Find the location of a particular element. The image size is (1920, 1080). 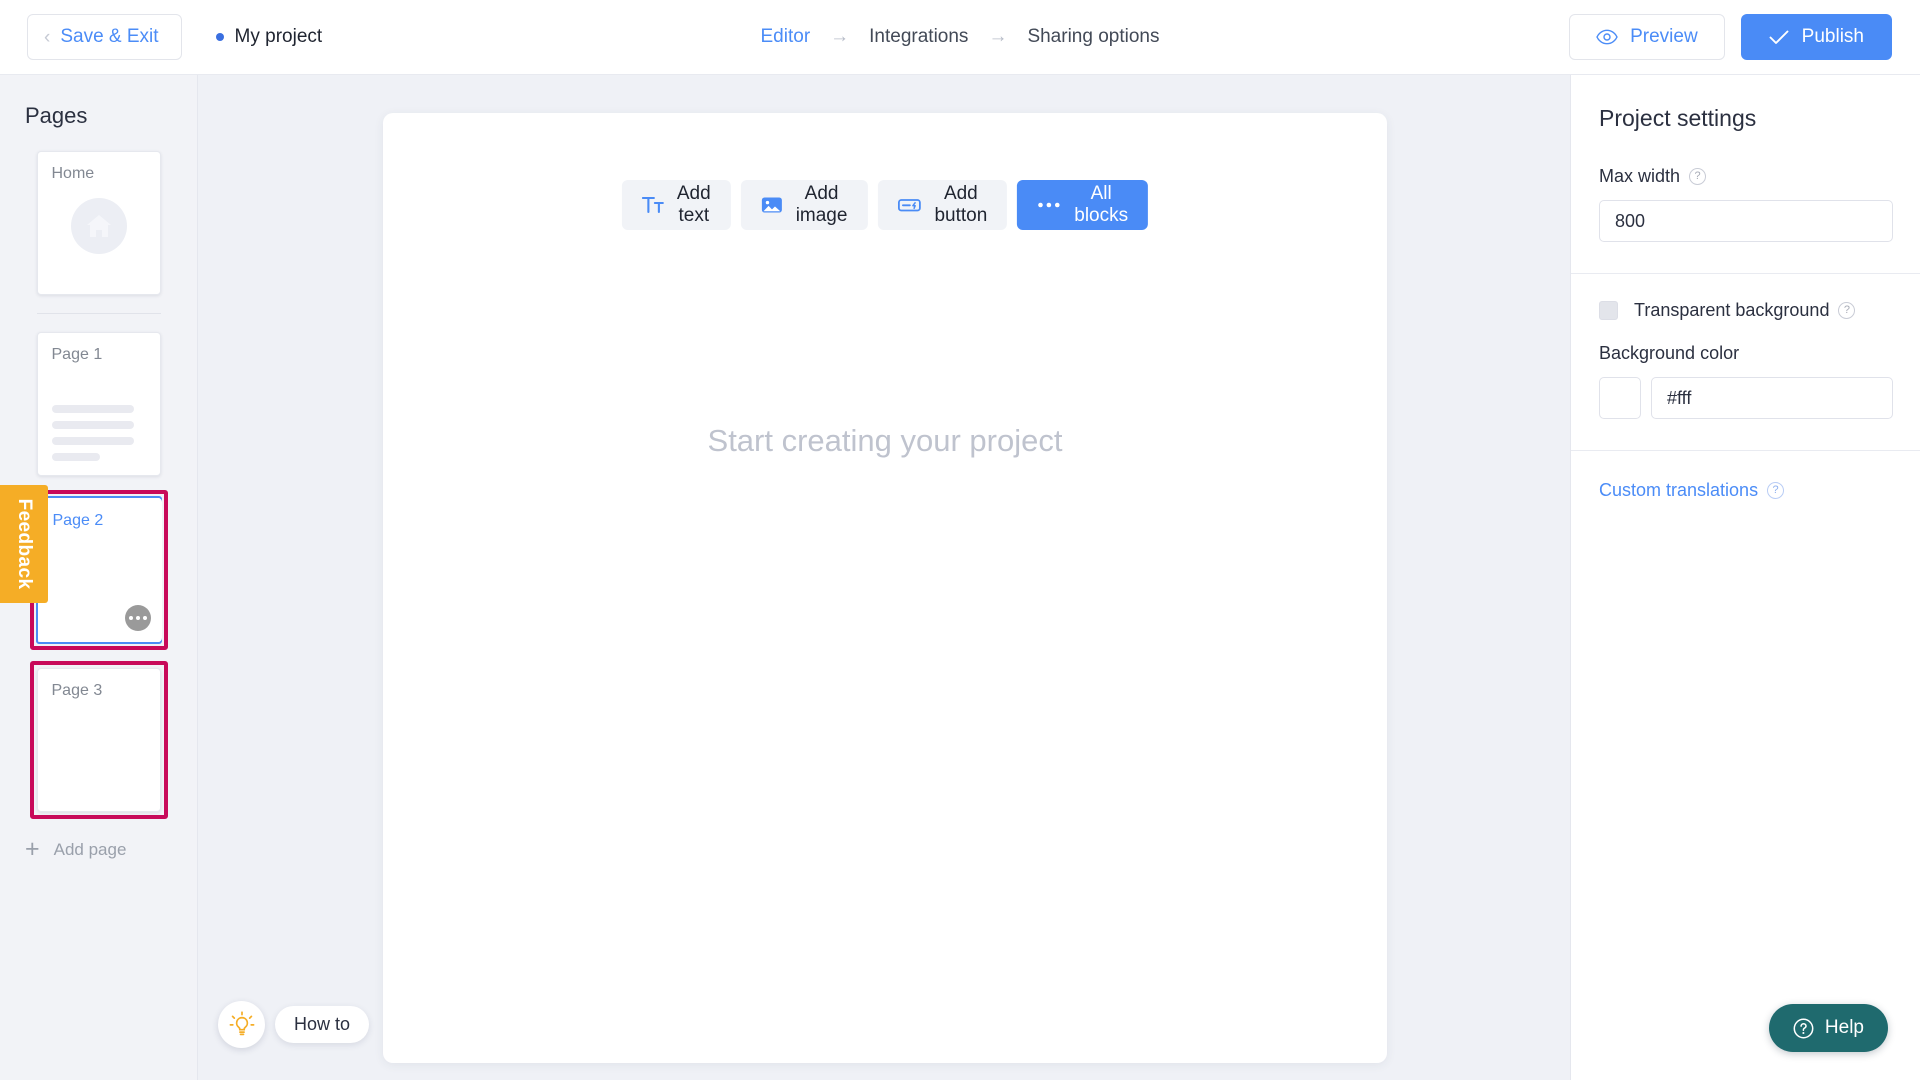

save-and-exit-button: ‹ Save & Exit is located at coordinates (104, 37).